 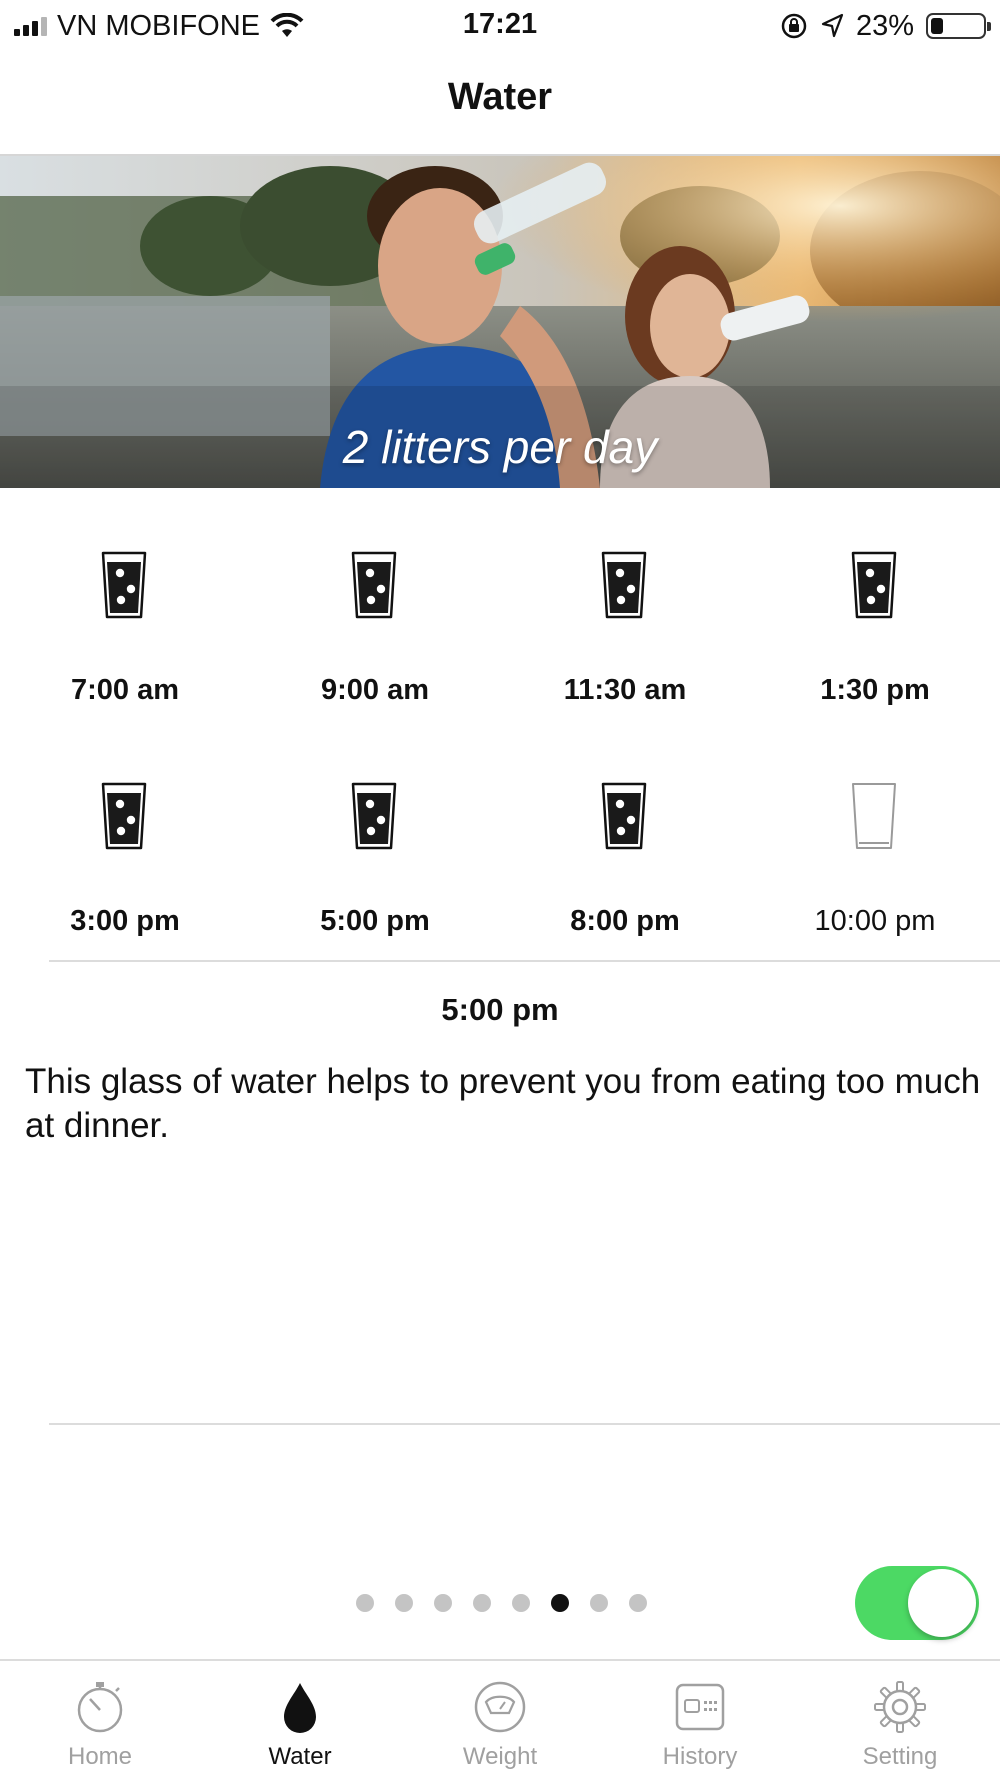 I want to click on rotation-lock-icon, so click(x=794, y=26).